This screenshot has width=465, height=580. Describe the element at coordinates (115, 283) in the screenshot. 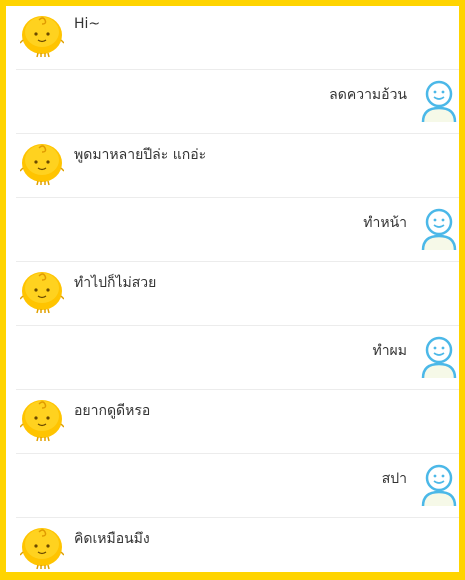

I see `message-text: ทำไปก็ไม่สวย` at that location.